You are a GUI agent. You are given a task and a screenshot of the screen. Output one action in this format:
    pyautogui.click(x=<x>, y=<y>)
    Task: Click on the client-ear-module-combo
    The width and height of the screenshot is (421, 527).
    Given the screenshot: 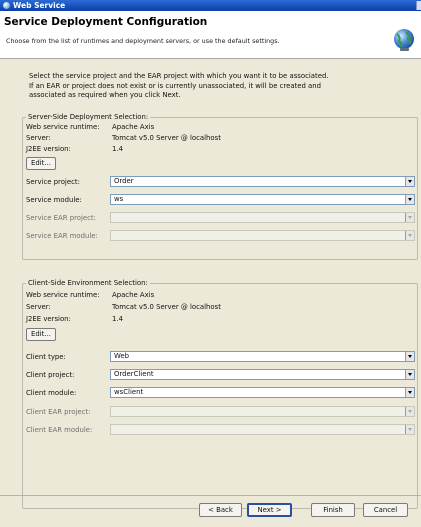 What is the action you would take?
    pyautogui.click(x=262, y=429)
    